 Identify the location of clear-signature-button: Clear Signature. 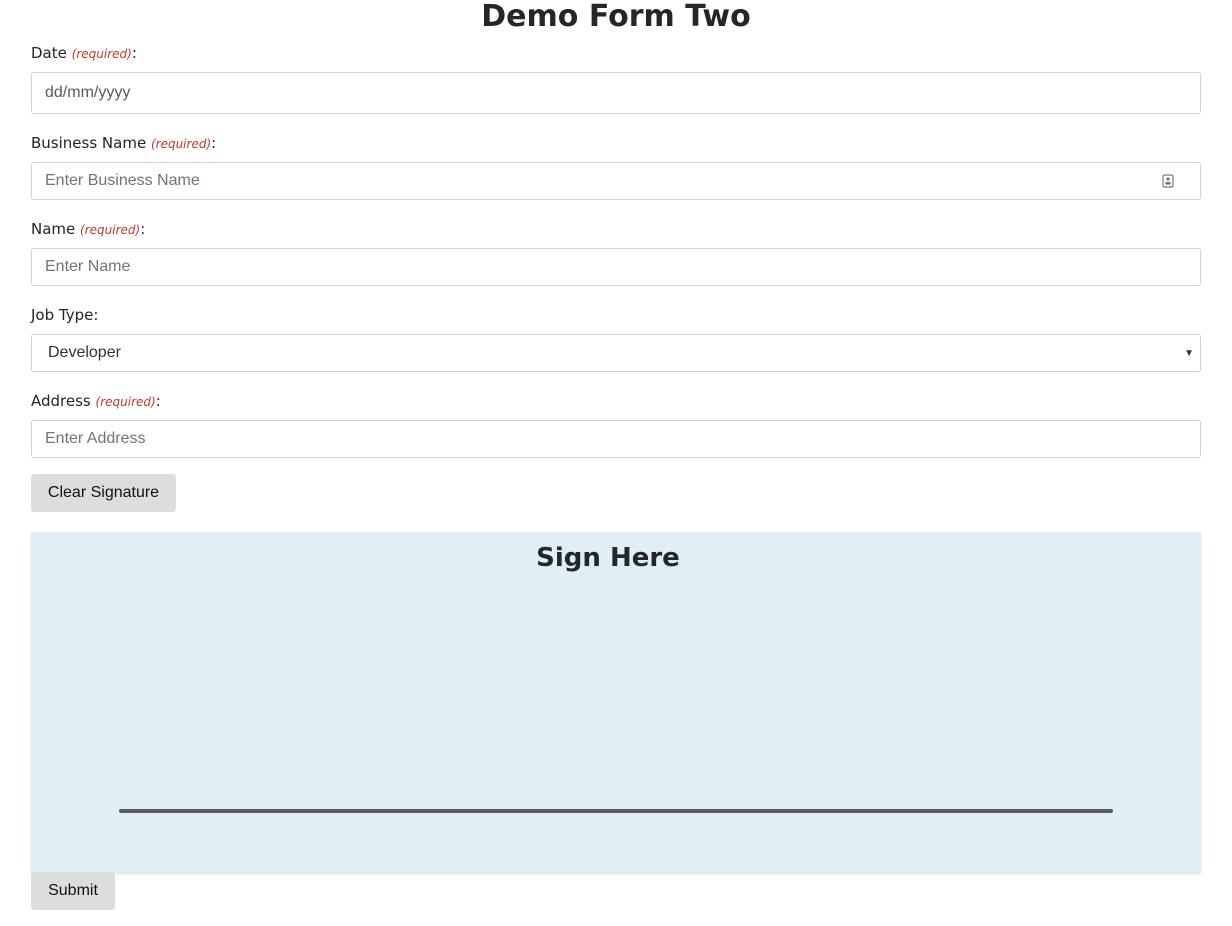
(103, 493).